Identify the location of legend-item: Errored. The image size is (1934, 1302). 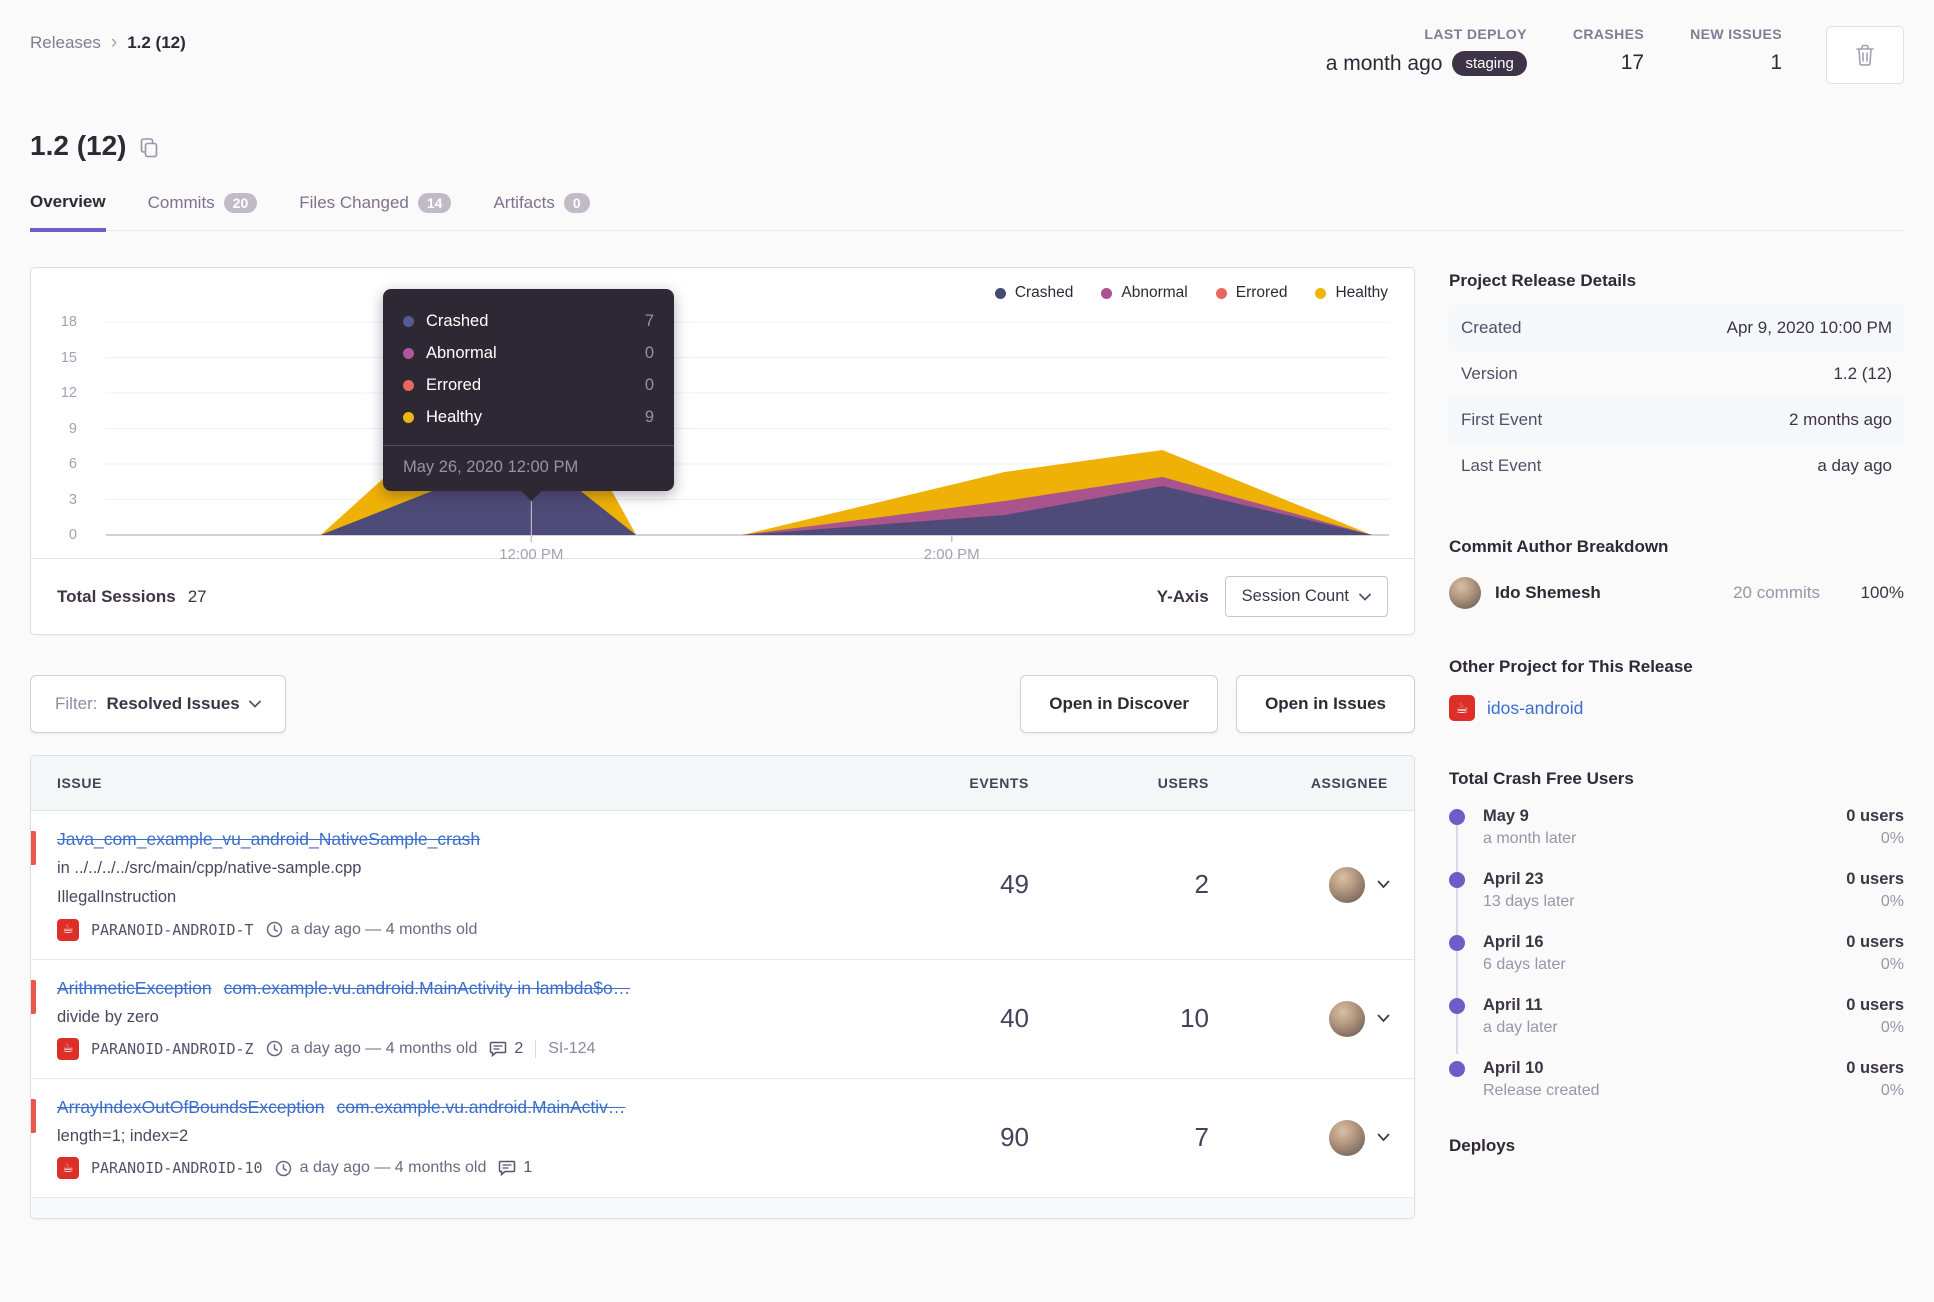
(1251, 293).